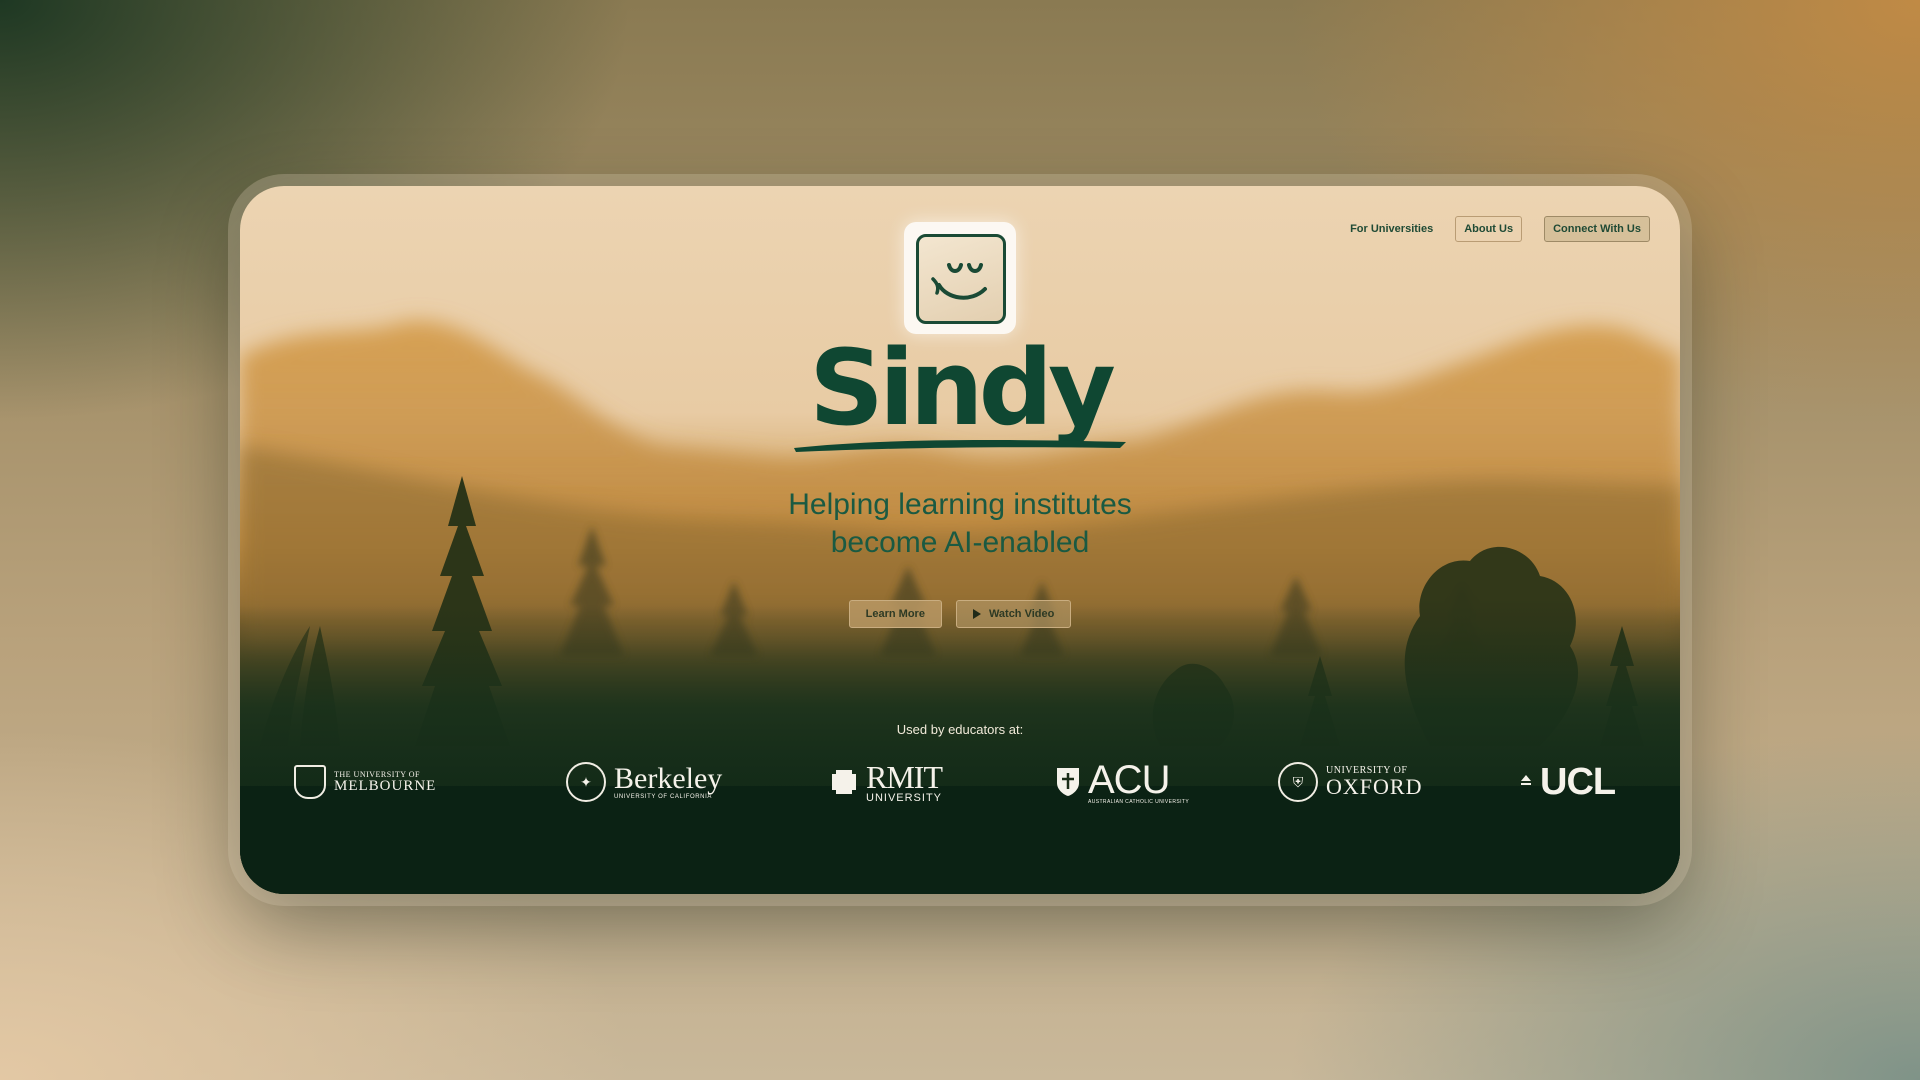 The height and width of the screenshot is (1080, 1920). Describe the element at coordinates (976, 614) in the screenshot. I see `play-icon` at that location.